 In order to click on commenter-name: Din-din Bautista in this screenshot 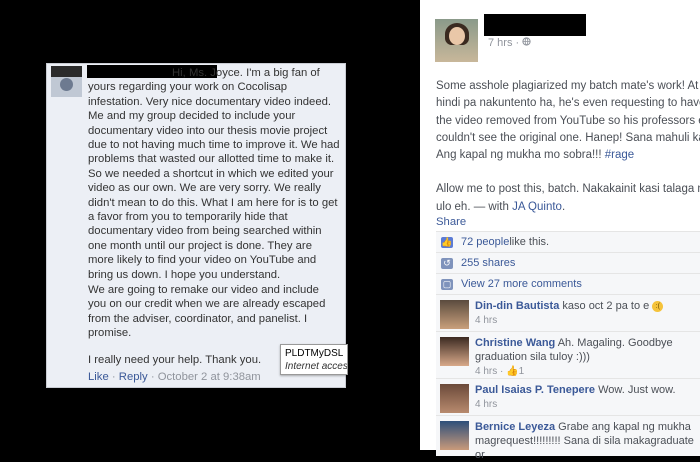, I will do `click(517, 306)`.